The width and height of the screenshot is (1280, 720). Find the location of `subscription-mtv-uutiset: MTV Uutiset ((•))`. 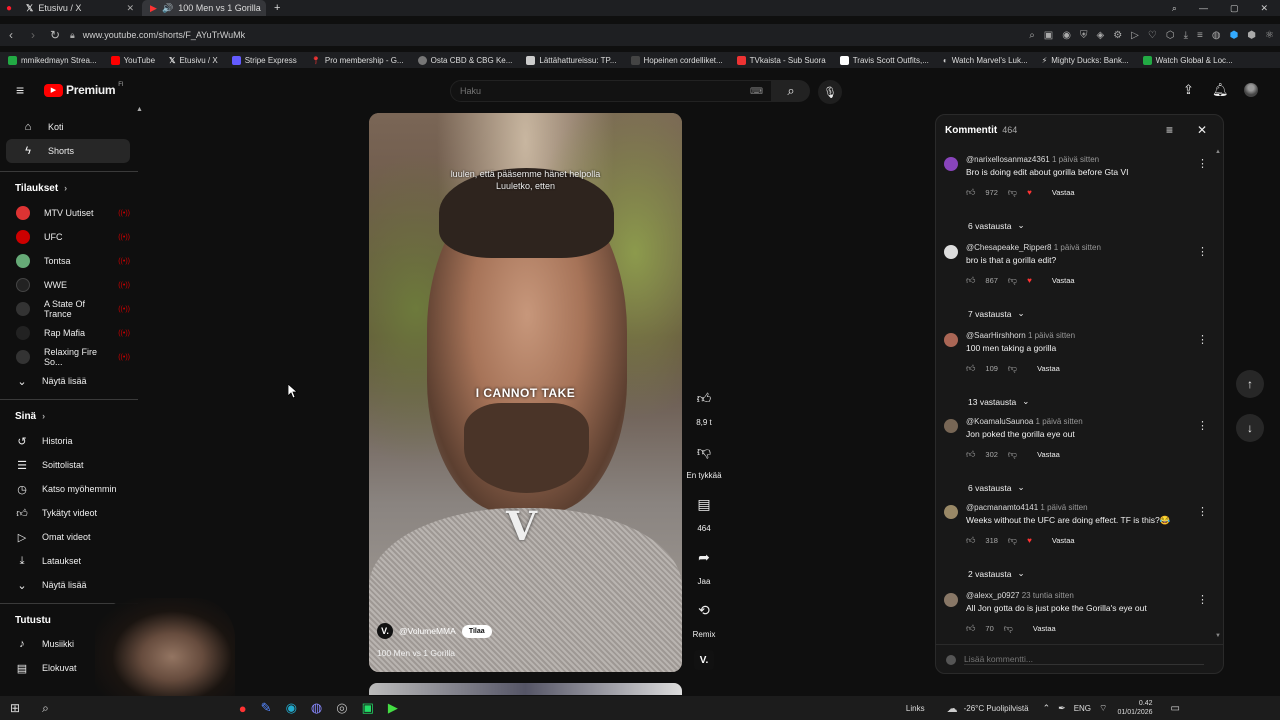

subscription-mtv-uutiset: MTV Uutiset ((•)) is located at coordinates (65, 213).